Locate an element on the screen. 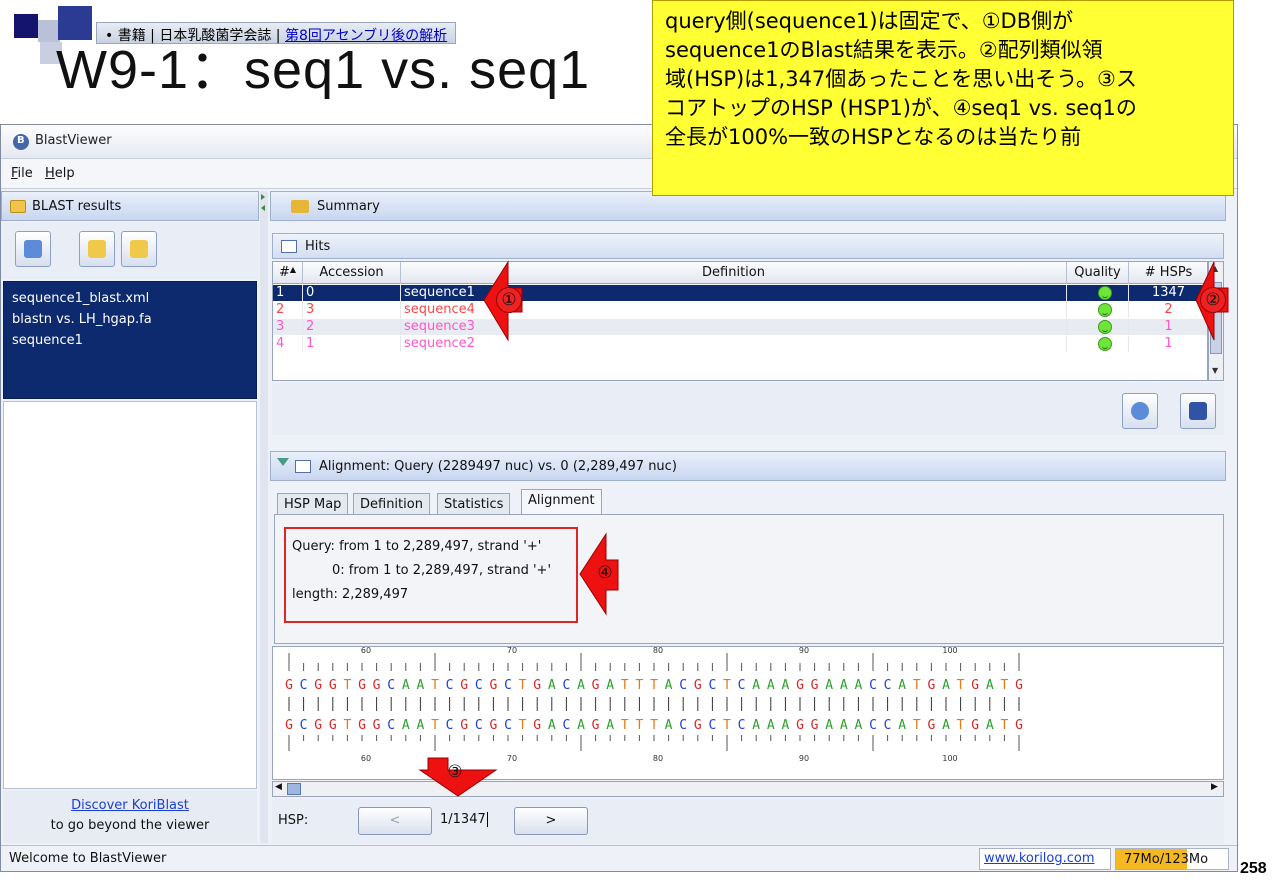 Image resolution: width=1280 pixels, height=886 pixels. hits-vscrollbar: ▲ ▼ is located at coordinates (1216, 321).